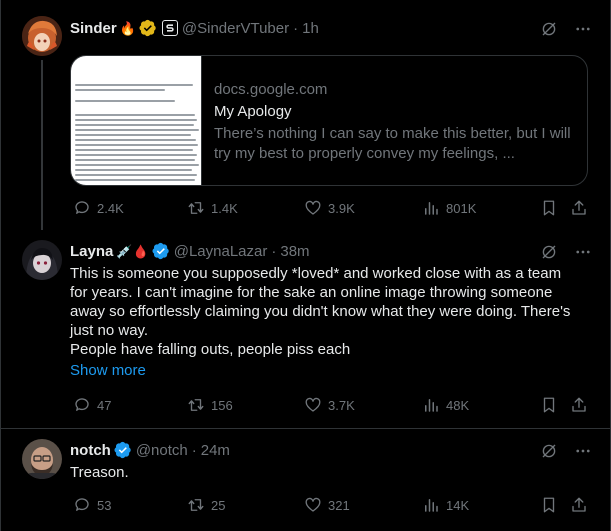 The height and width of the screenshot is (531, 611). I want to click on card-domain: docs.google.com, so click(271, 89).